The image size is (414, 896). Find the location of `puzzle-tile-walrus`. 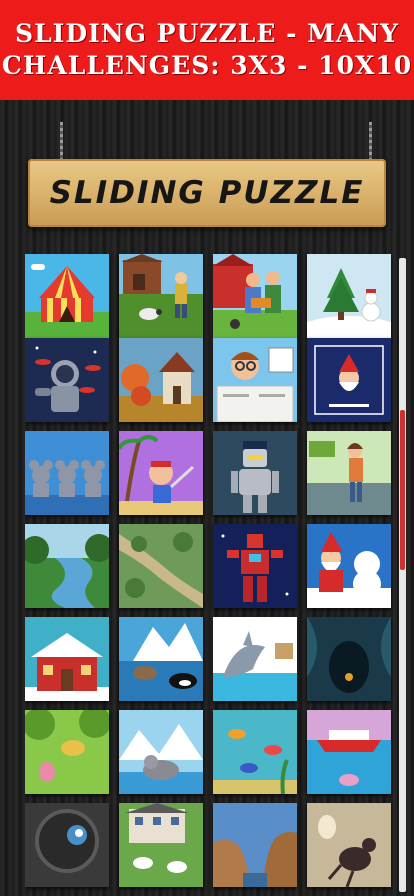

puzzle-tile-walrus is located at coordinates (161, 752).